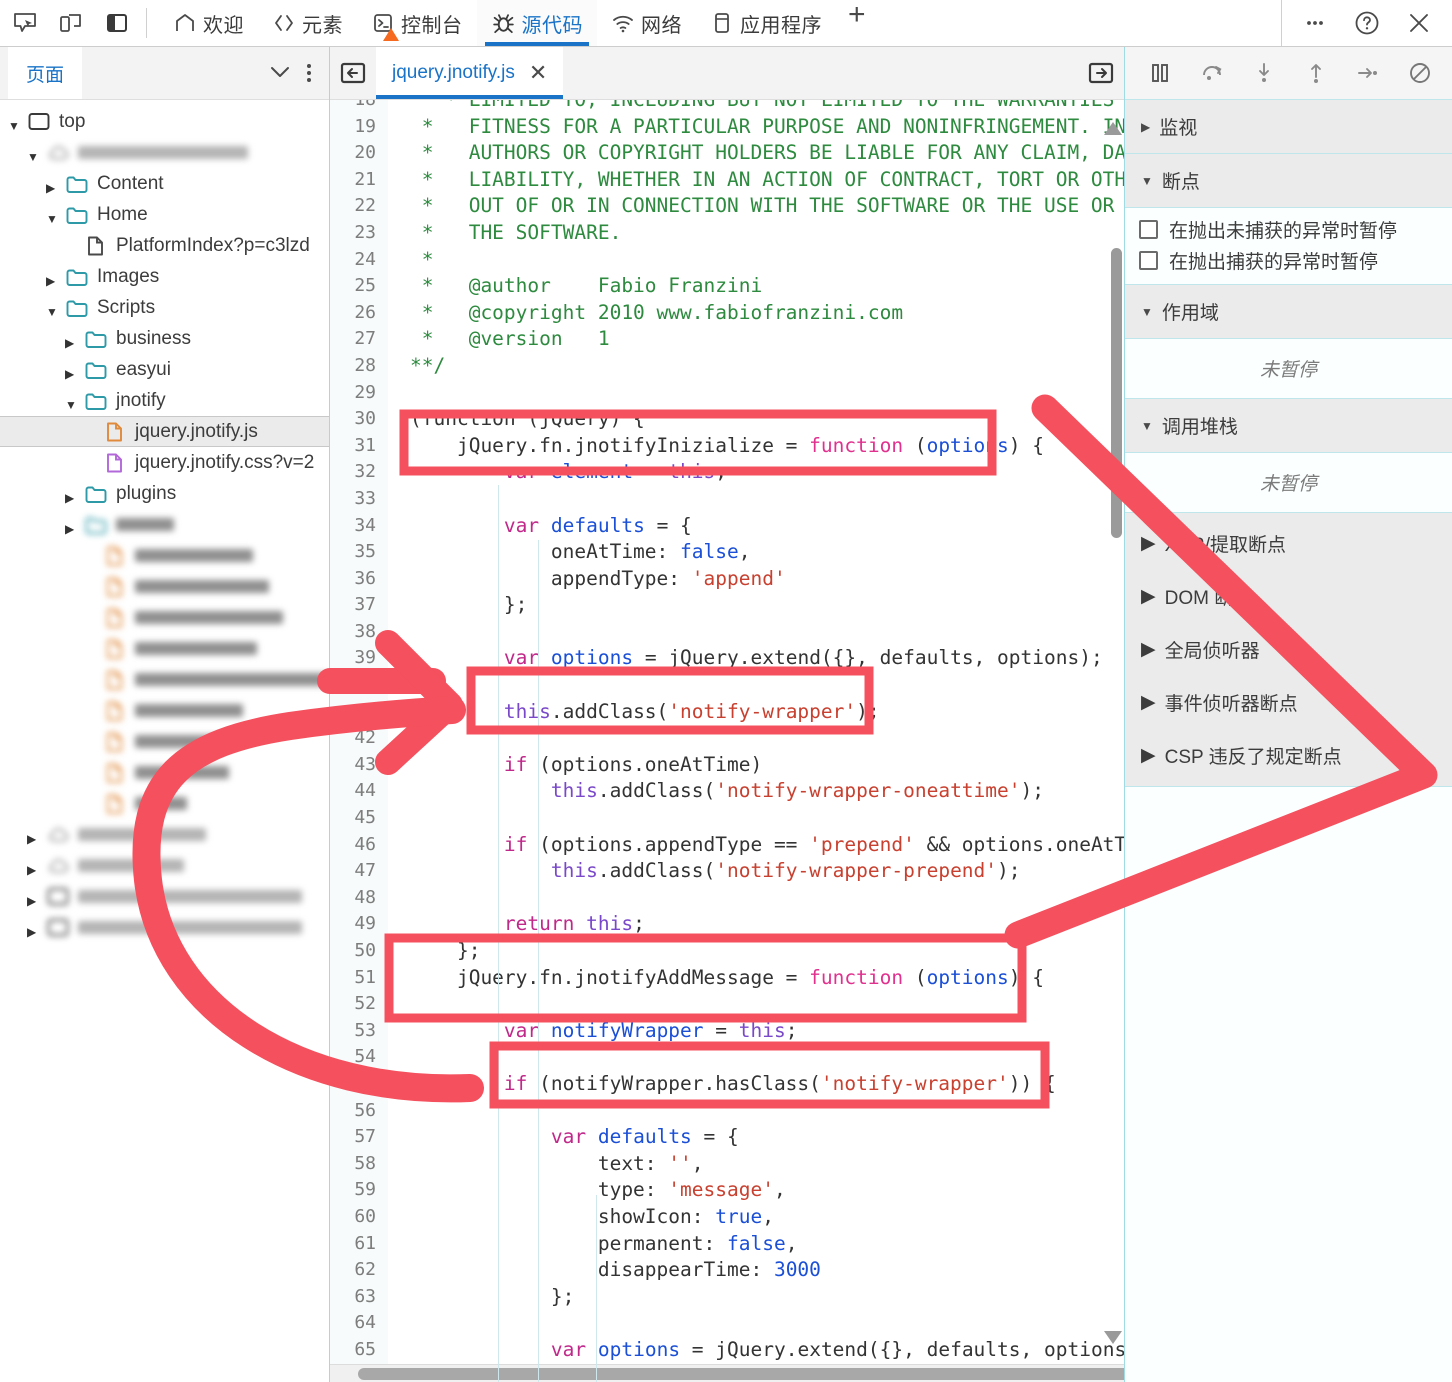 The width and height of the screenshot is (1452, 1382). What do you see at coordinates (1288, 702) in the screenshot?
I see `breakpoint-group-event-listeners: ▶ 事件侦听器断点` at bounding box center [1288, 702].